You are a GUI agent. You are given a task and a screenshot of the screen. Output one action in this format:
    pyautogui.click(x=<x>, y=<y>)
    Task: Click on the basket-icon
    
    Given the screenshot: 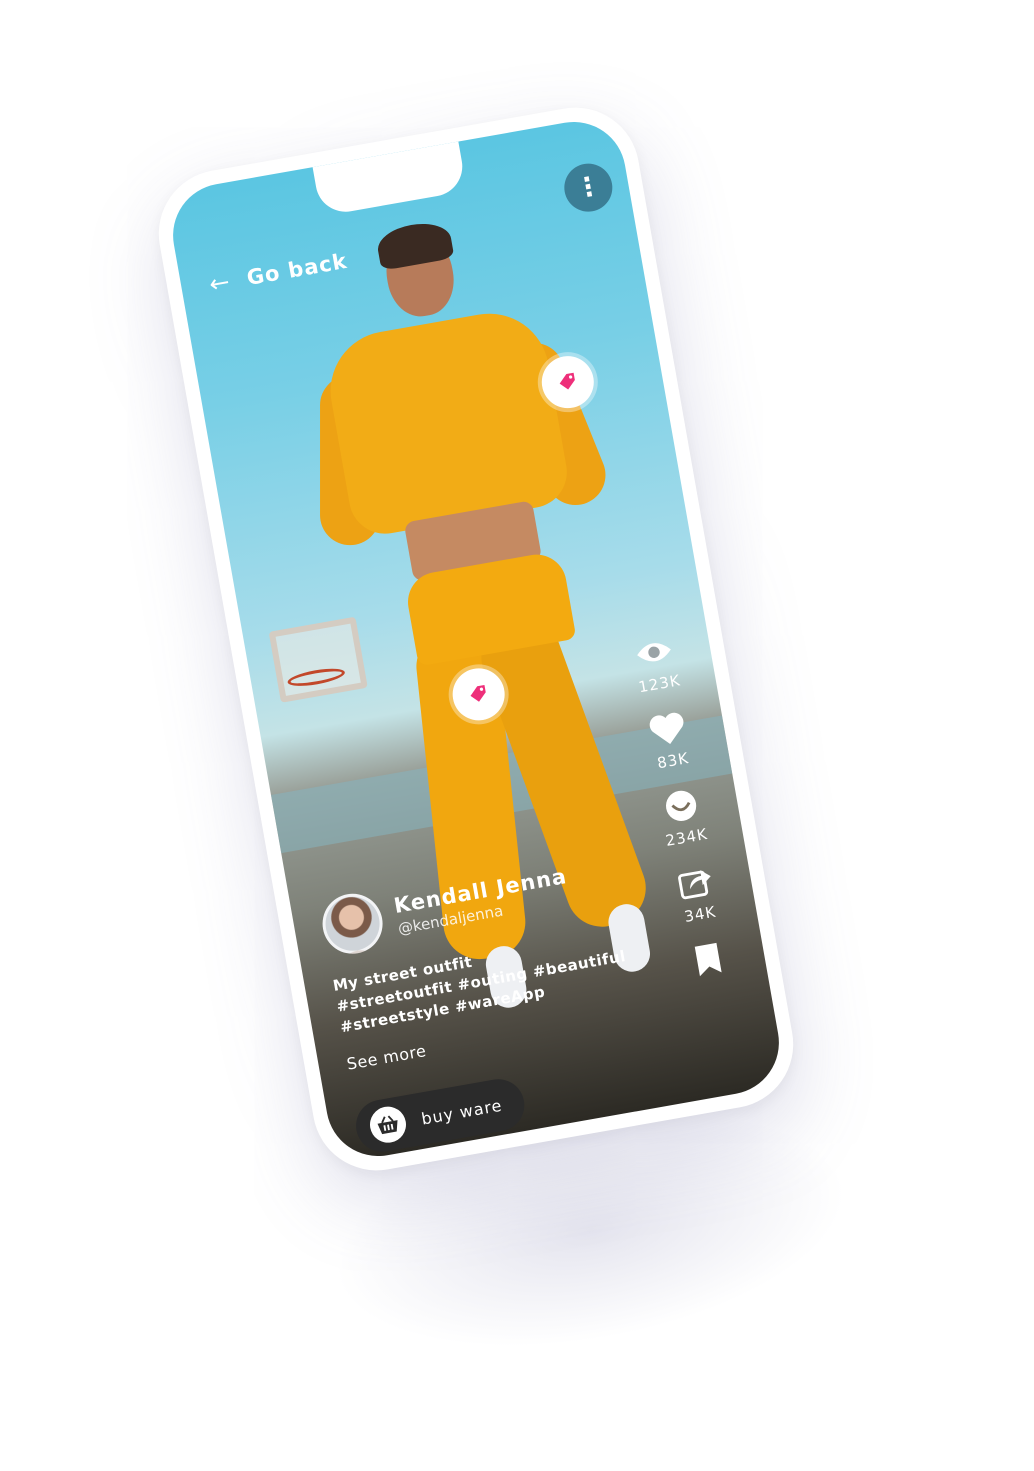 What is the action you would take?
    pyautogui.click(x=387, y=1125)
    